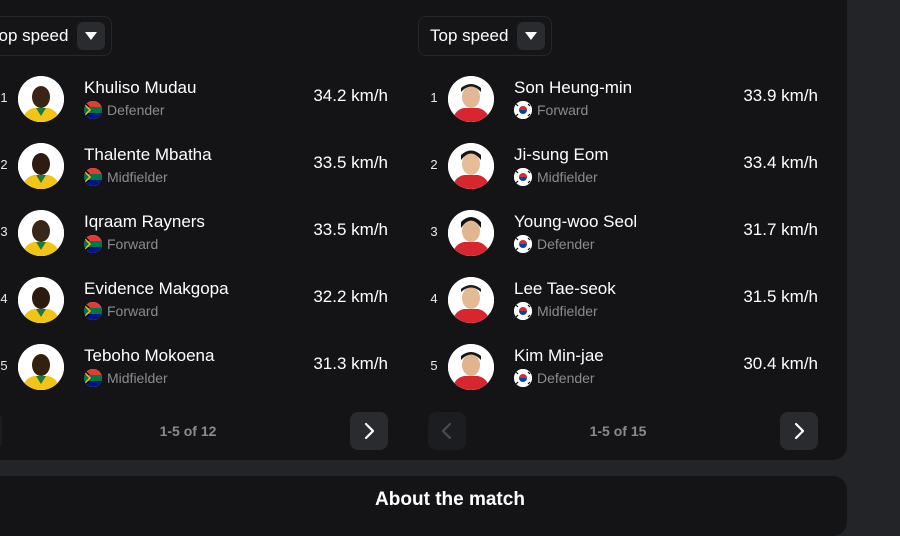 This screenshot has width=900, height=536. I want to click on pagination-count: 1-5 of 15, so click(618, 431).